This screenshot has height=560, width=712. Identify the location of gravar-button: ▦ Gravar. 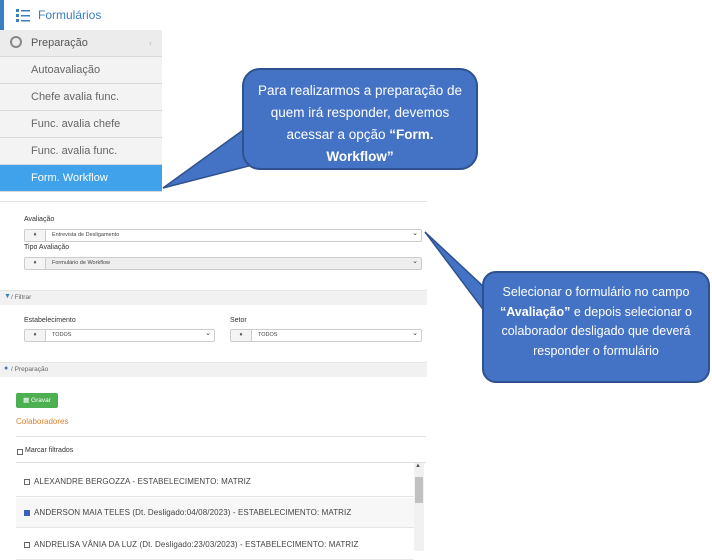
(37, 400).